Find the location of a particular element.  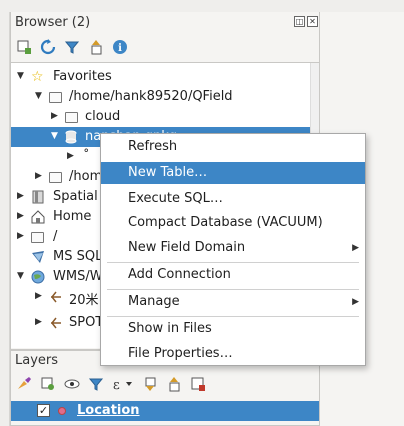

tree-item-label: WMS/W is located at coordinates (78, 276).